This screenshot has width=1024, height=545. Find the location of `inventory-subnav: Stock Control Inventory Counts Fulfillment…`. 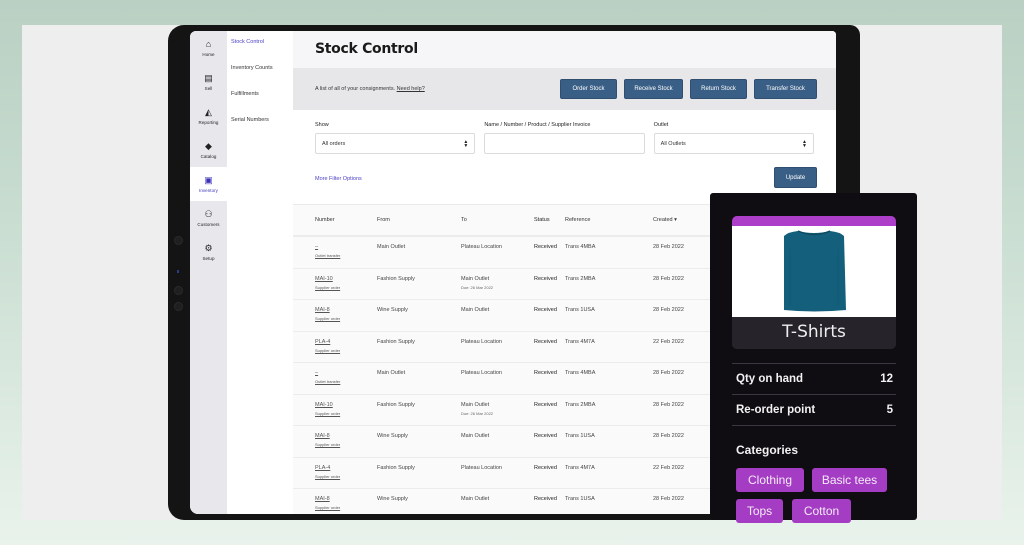

inventory-subnav: Stock Control Inventory Counts Fulfillment… is located at coordinates (260, 272).